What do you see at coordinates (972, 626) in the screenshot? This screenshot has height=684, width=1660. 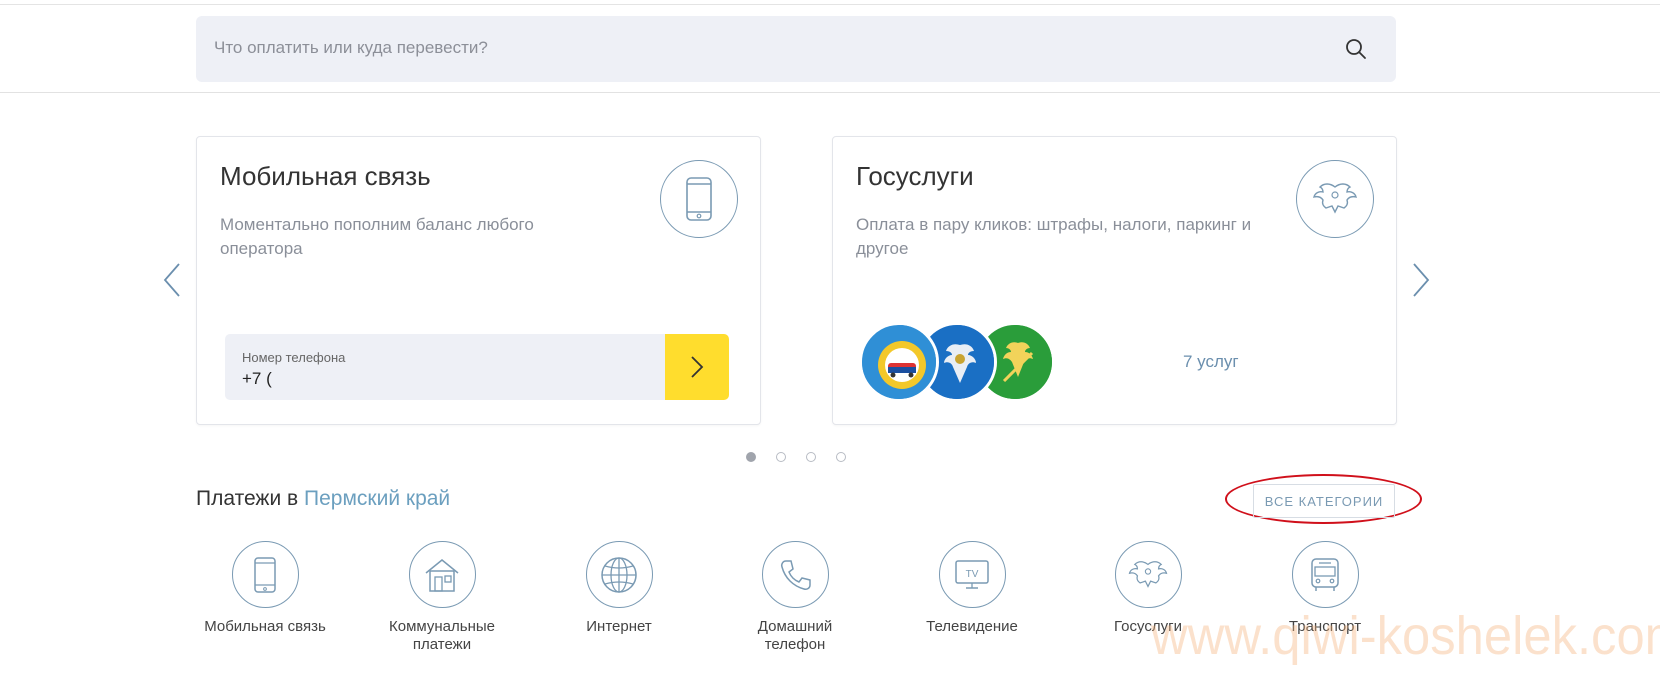 I see `category-label: Телевидение` at bounding box center [972, 626].